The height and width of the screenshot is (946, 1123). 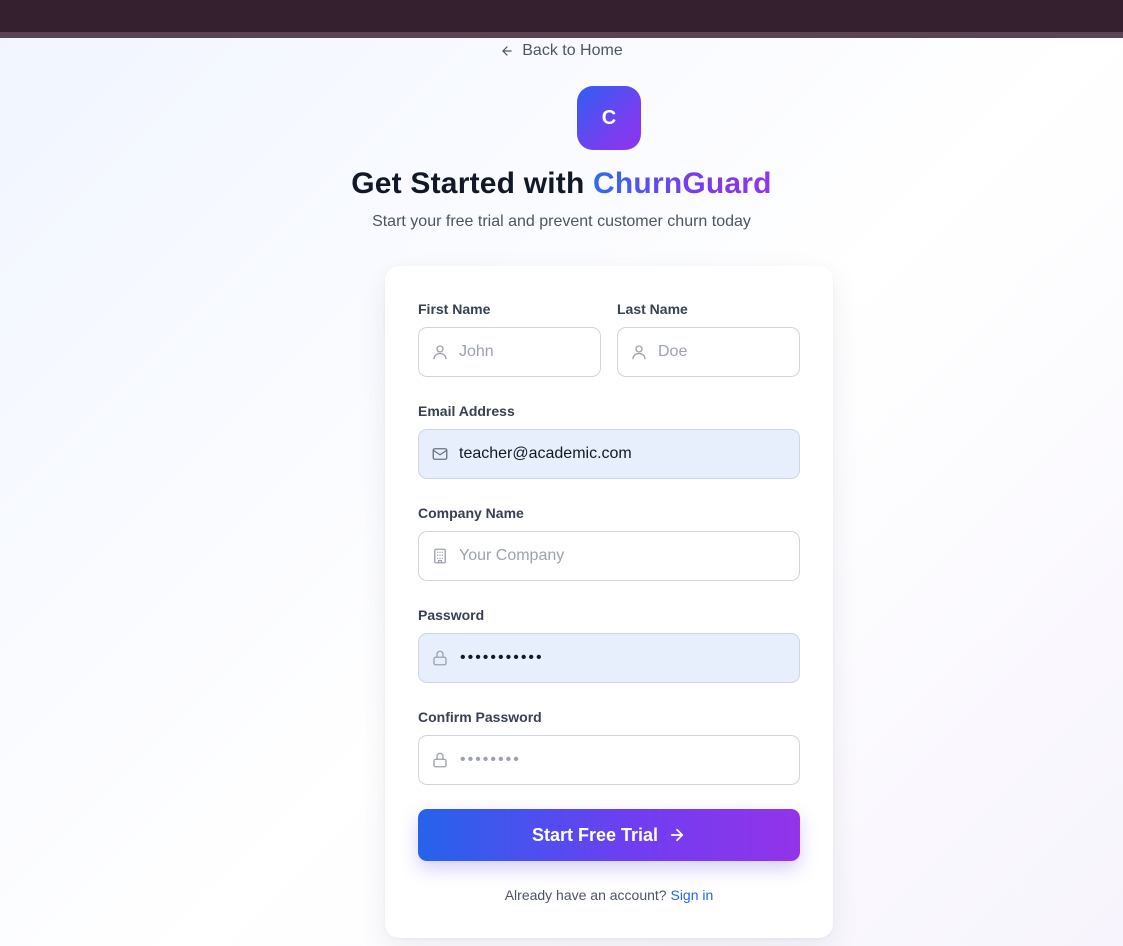 What do you see at coordinates (585, 895) in the screenshot?
I see `signin-prompt-text: Already have an account?` at bounding box center [585, 895].